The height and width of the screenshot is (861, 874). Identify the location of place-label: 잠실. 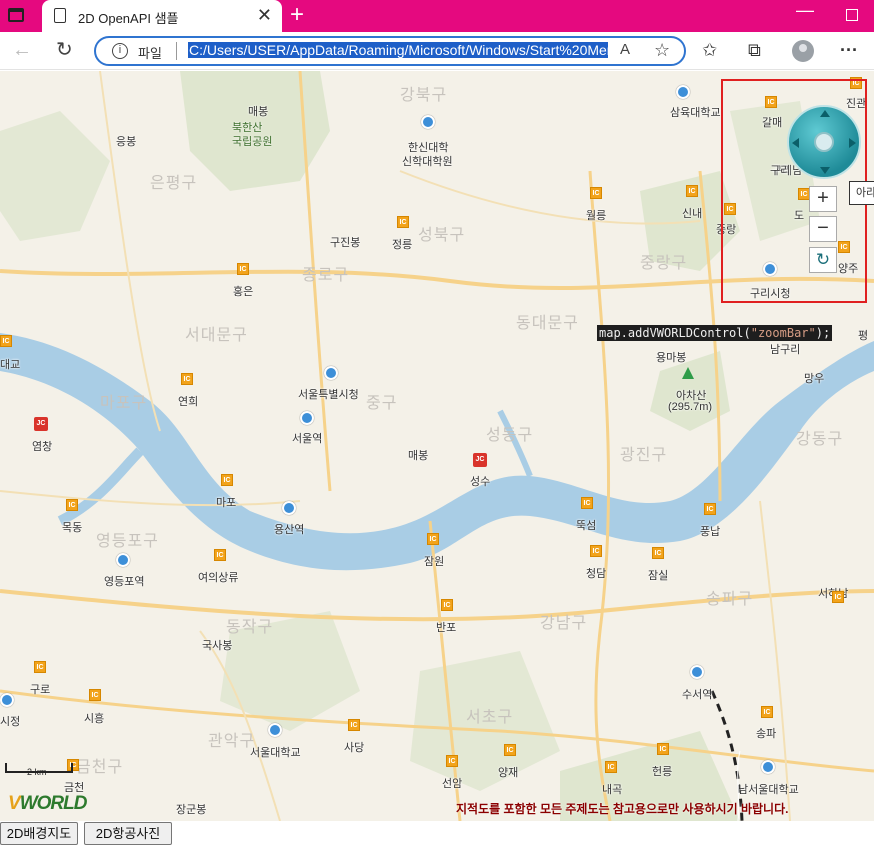
(658, 576).